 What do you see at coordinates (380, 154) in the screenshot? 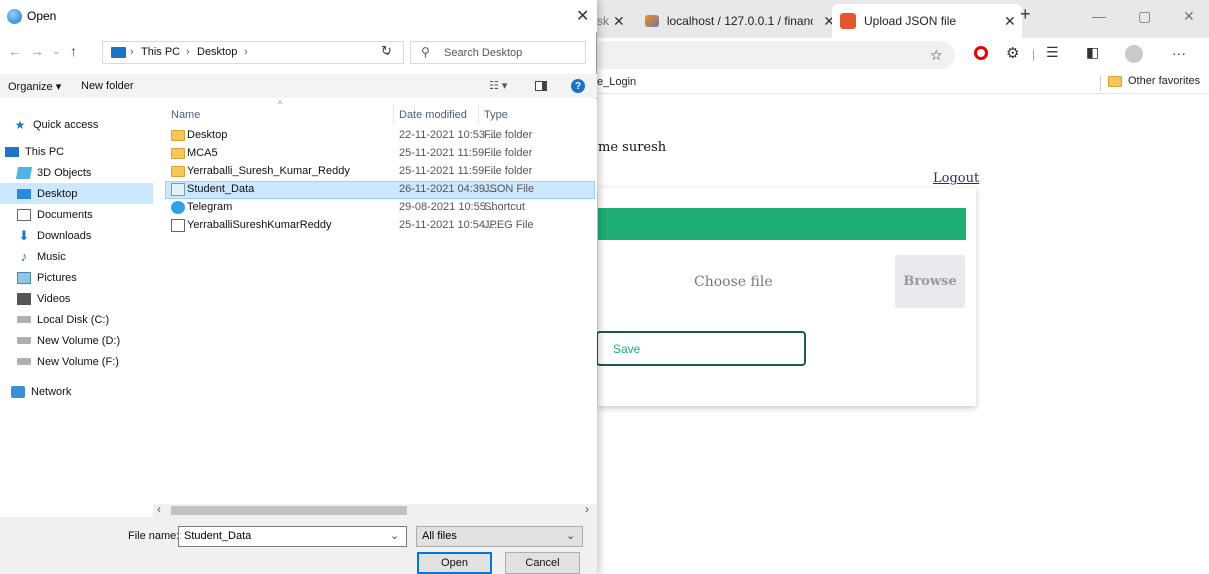
I see `file-row-mca5: MCA5 25-11-2021 11:59 ... File folder` at bounding box center [380, 154].